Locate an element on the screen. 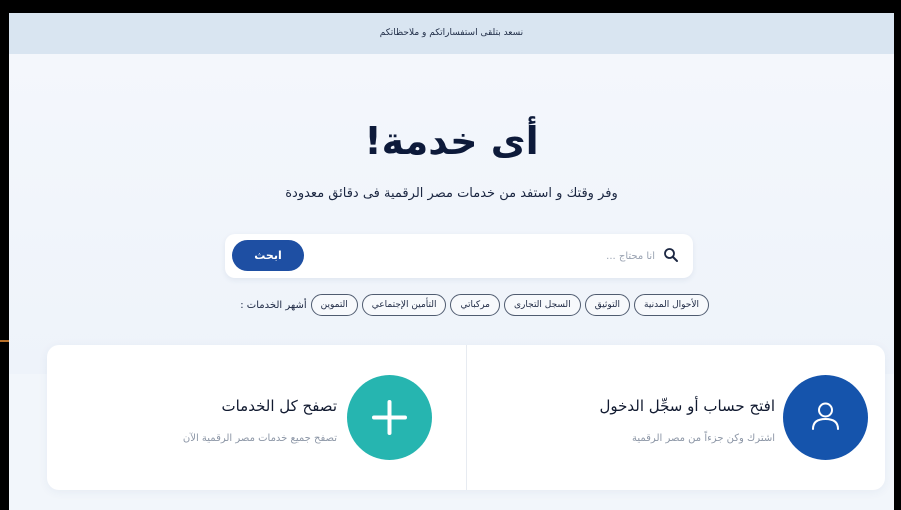 The height and width of the screenshot is (510, 901). plus-button is located at coordinates (389, 417).